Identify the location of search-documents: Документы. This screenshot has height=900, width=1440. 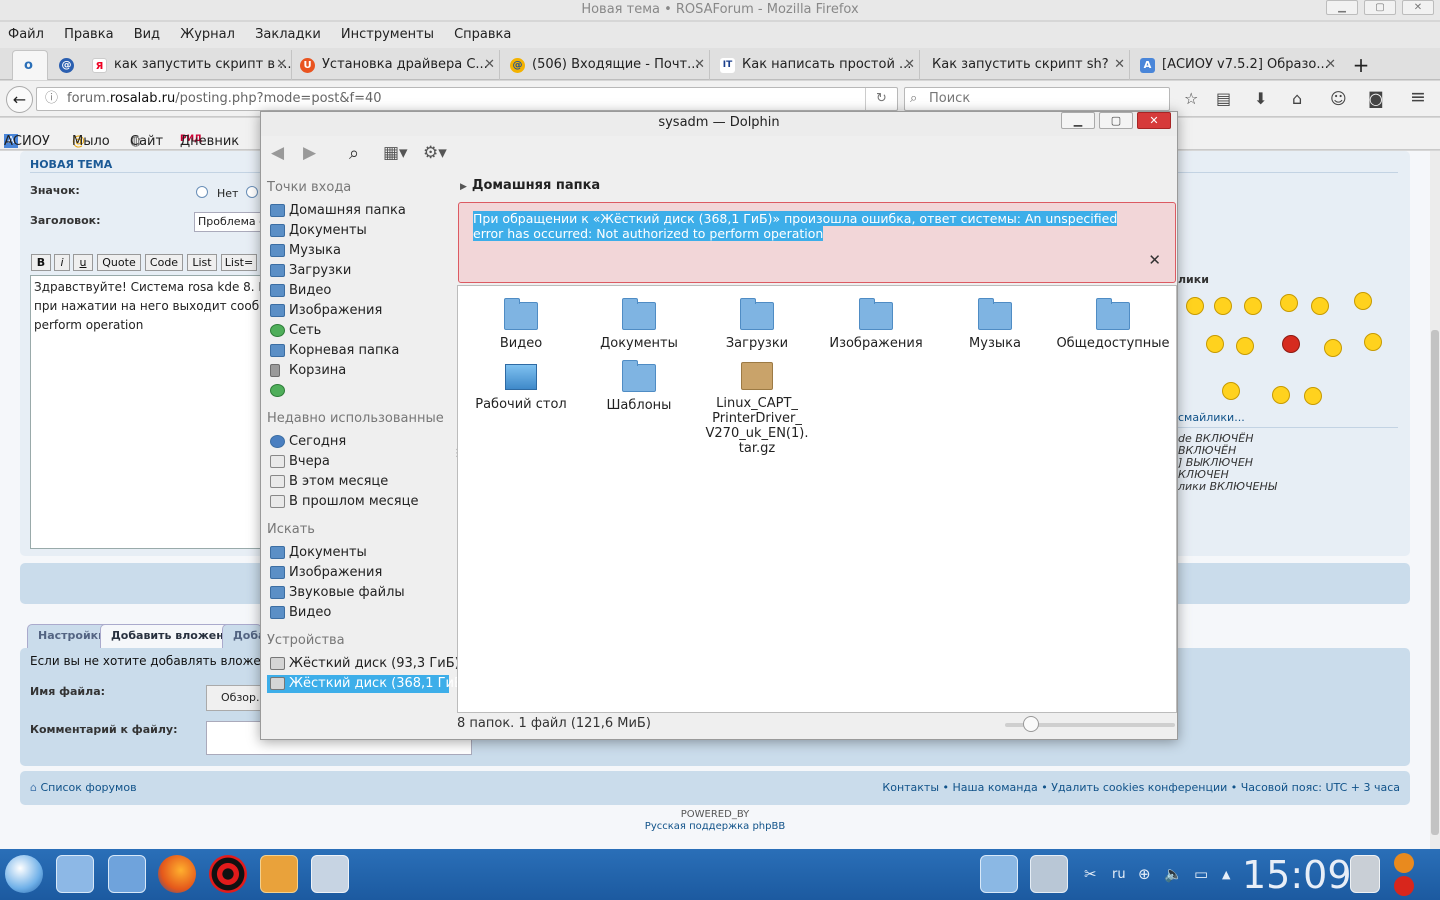
(358, 553).